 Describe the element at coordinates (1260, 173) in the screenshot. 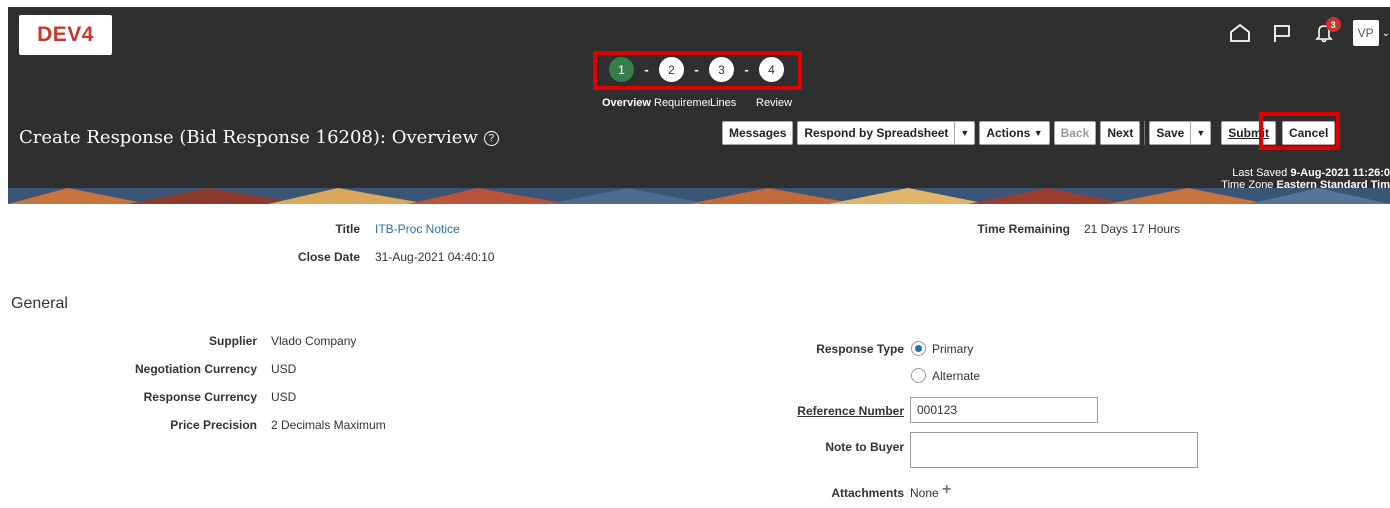

I see `last-saved-label: Last Saved` at that location.